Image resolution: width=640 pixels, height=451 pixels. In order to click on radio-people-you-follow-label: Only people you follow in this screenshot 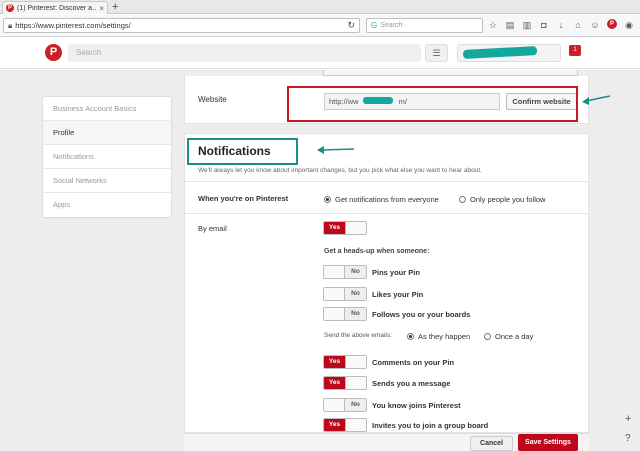, I will do `click(508, 199)`.